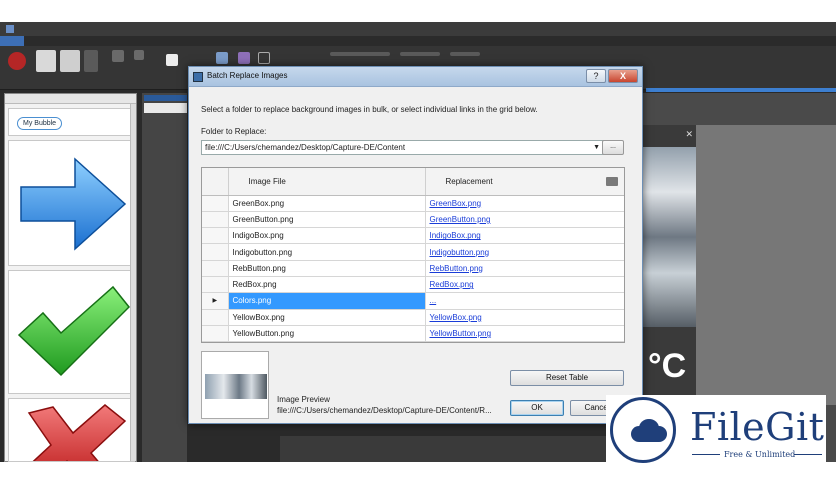 The image size is (836, 484). Describe the element at coordinates (596, 147) in the screenshot. I see `chevron-down-icon: ▼` at that location.